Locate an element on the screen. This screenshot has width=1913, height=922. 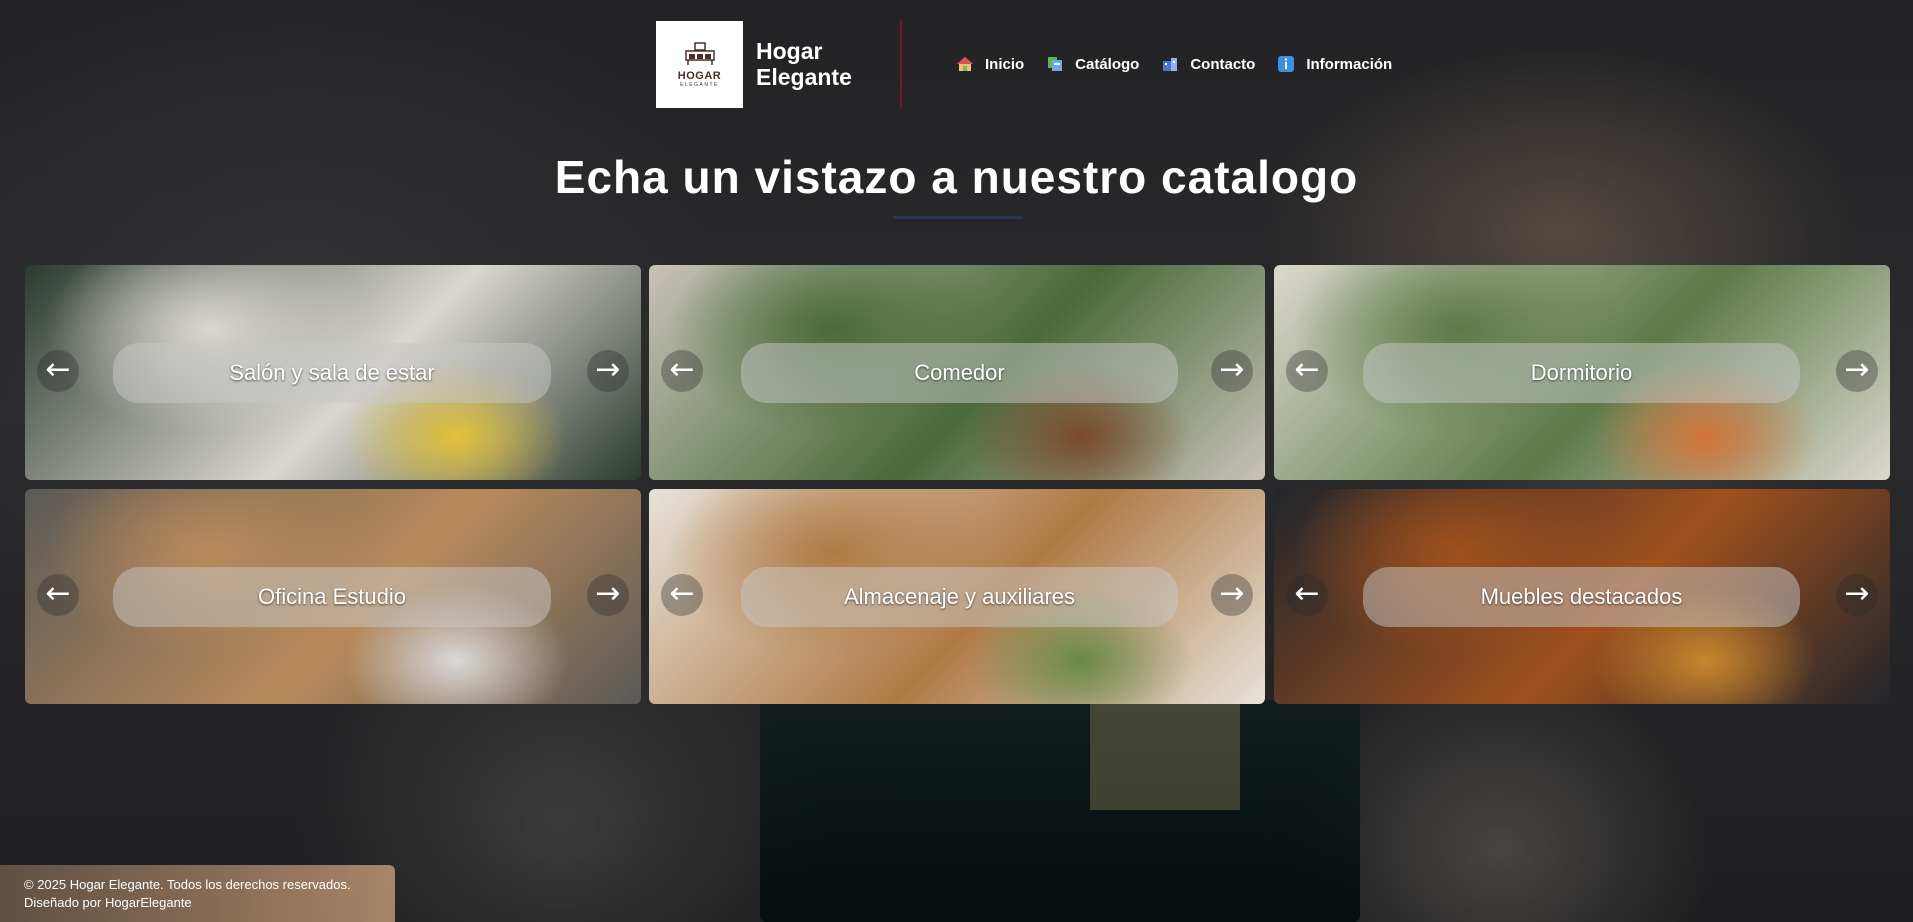
logo-text: HOGAR is located at coordinates (699, 75).